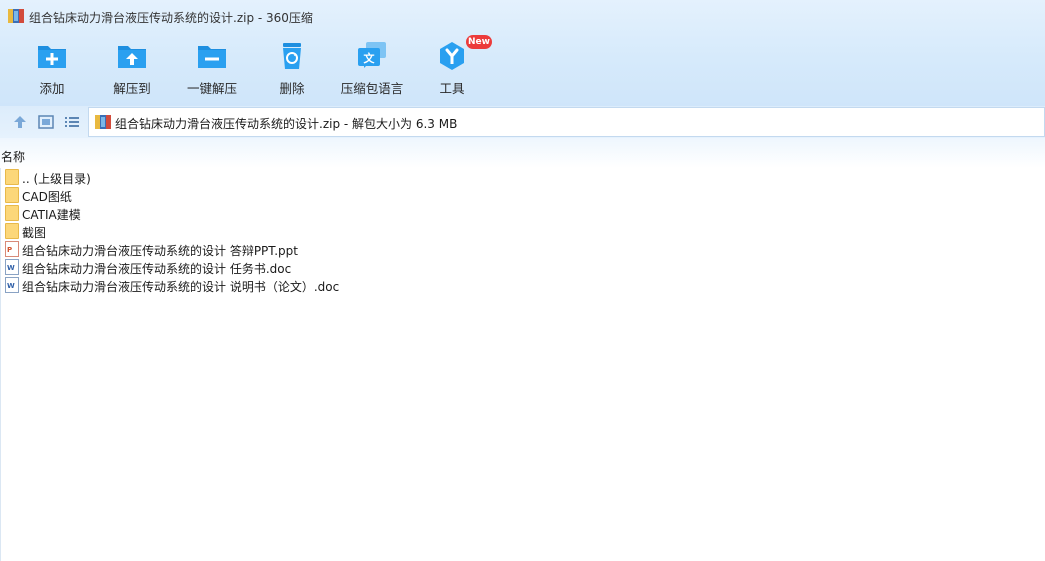  I want to click on svg-text: 文, so click(370, 58).